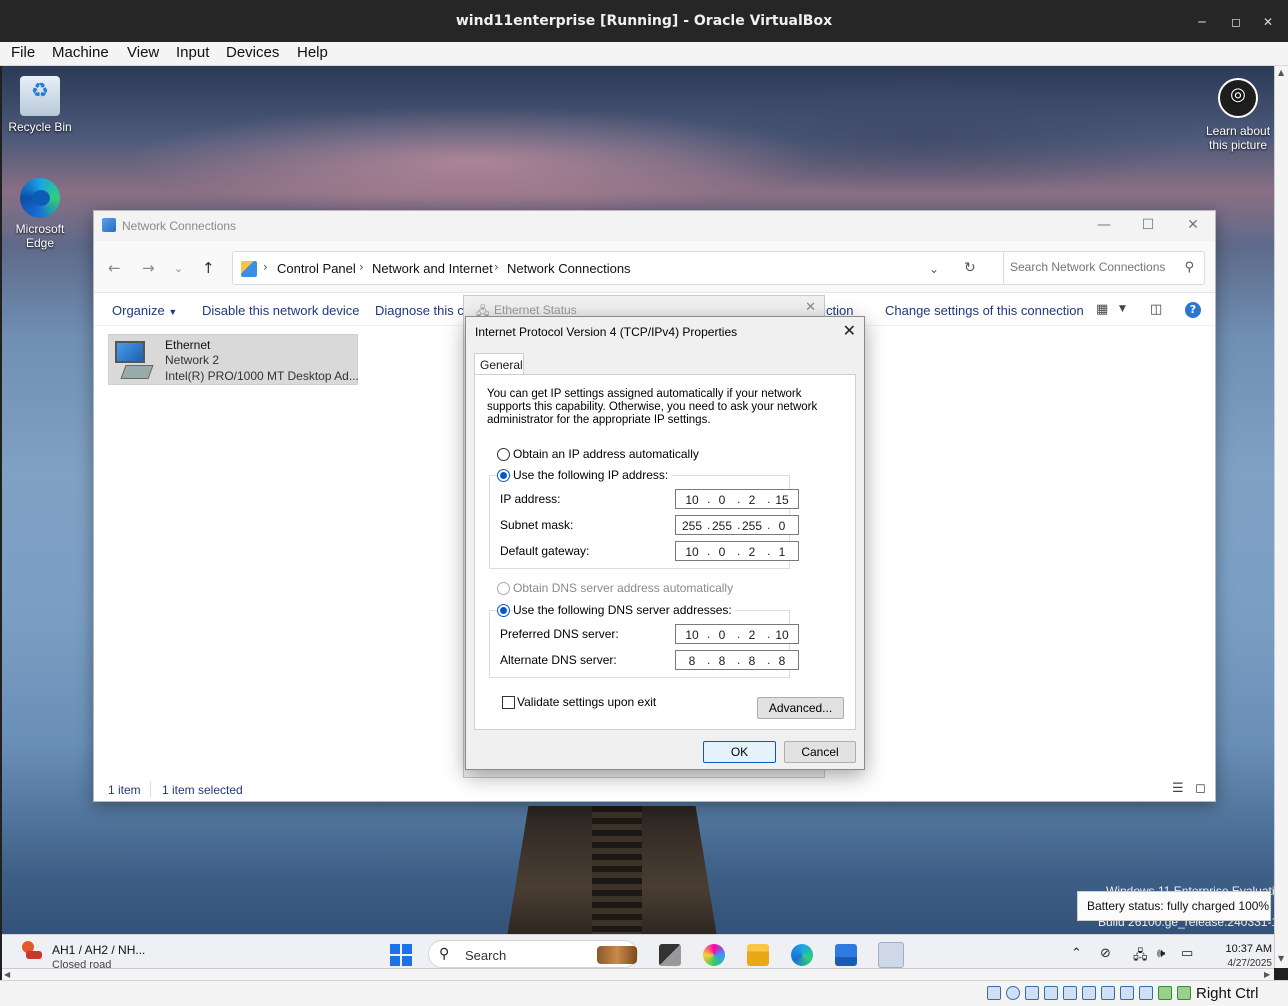 The image size is (1288, 1006). I want to click on minimize-icon: ─, so click(1202, 22).